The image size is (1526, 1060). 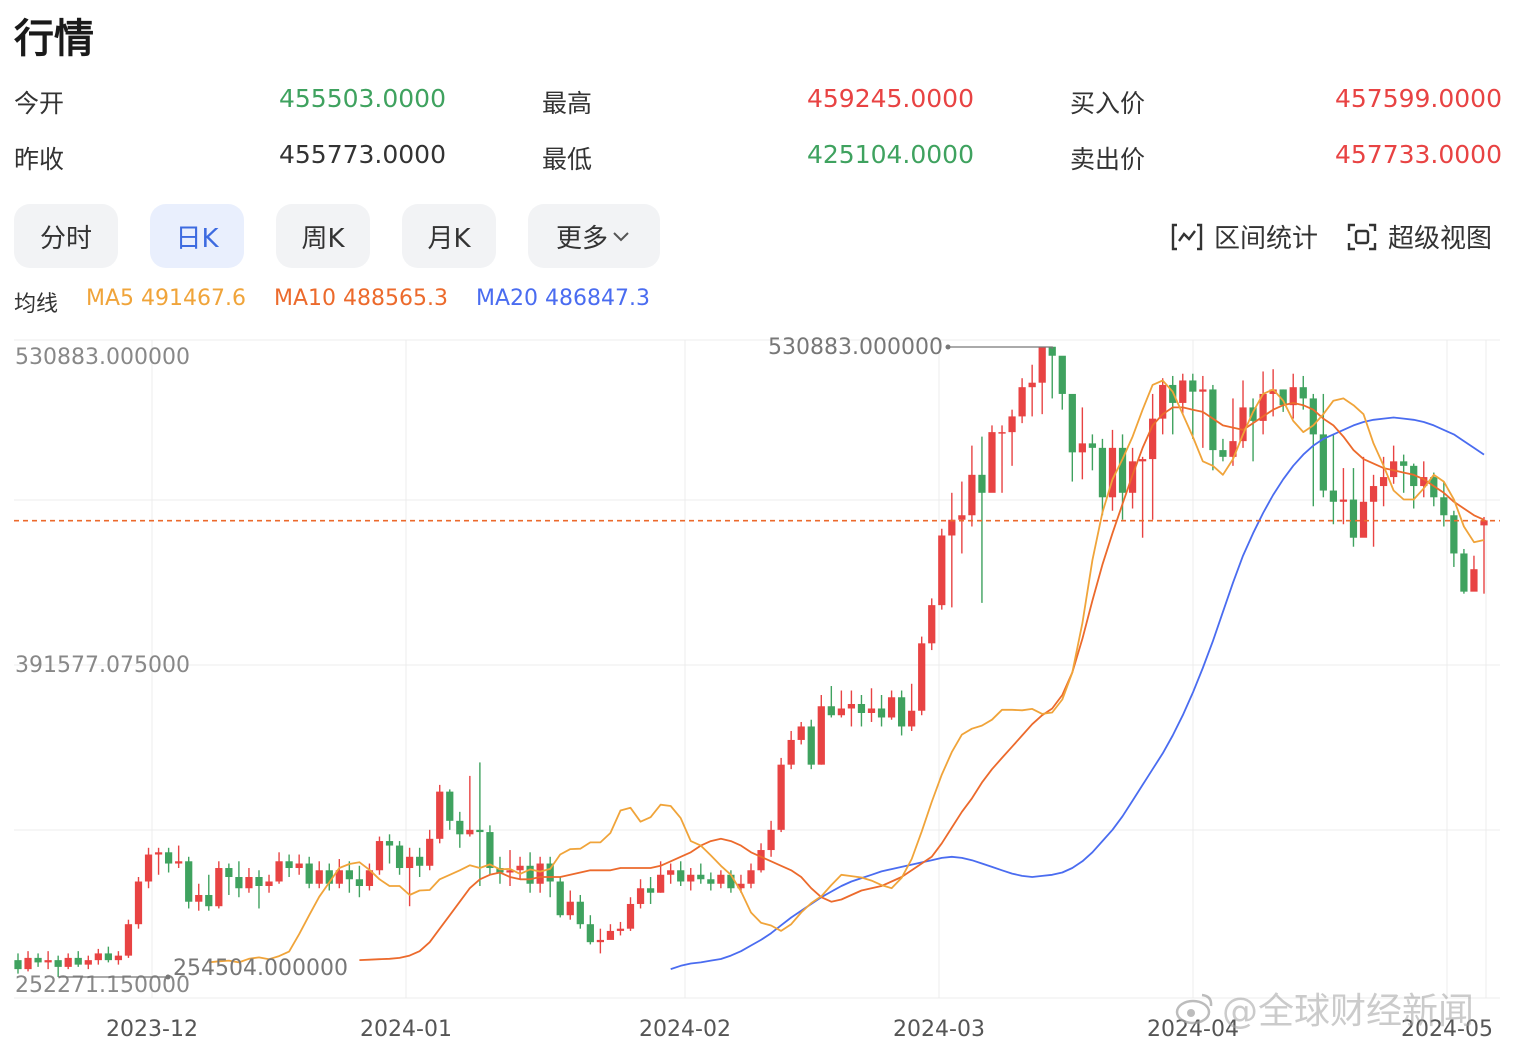 I want to click on max-annotation-leader, so click(x=1000, y=347).